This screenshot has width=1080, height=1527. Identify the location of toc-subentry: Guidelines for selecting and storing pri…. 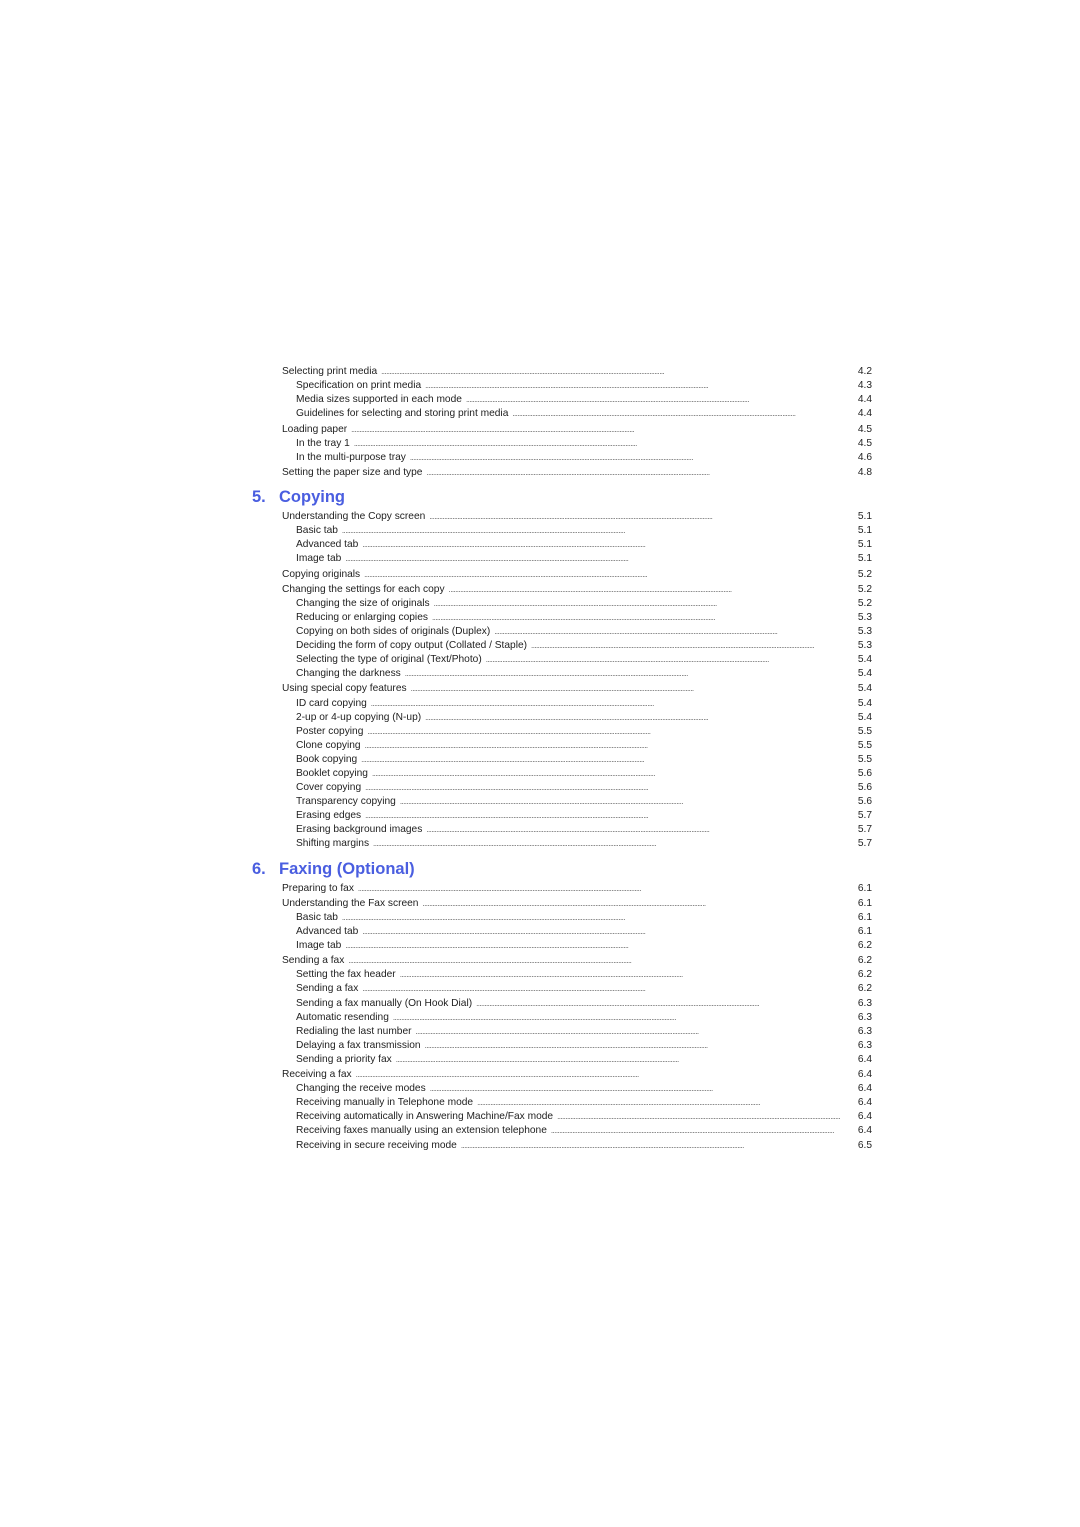
(562, 414).